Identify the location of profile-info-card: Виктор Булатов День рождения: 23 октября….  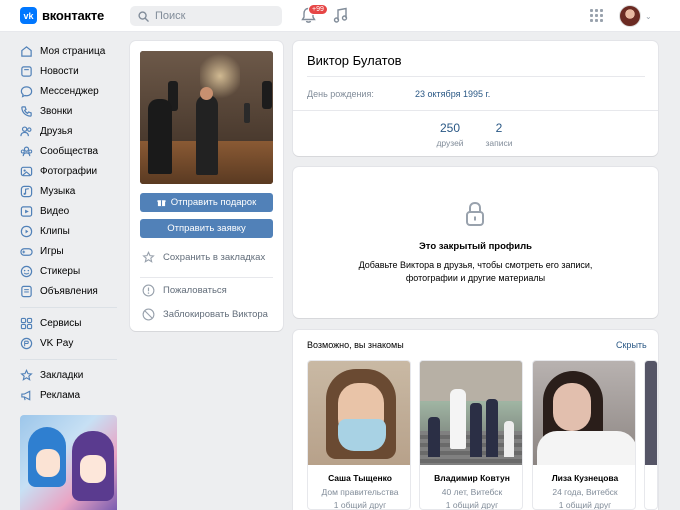
(475, 98).